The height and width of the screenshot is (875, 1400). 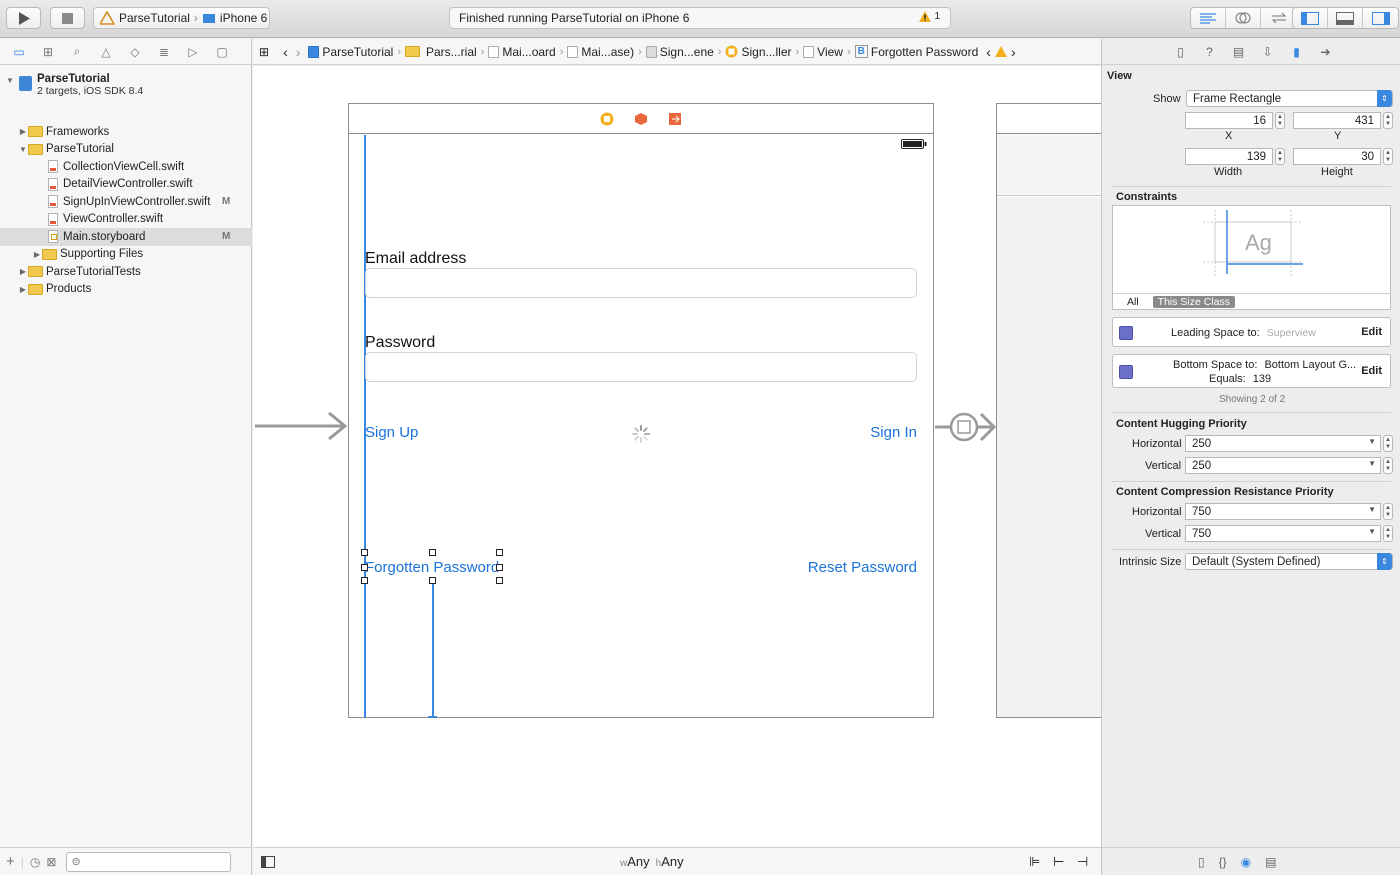 What do you see at coordinates (675, 119) in the screenshot?
I see `exit-icon` at bounding box center [675, 119].